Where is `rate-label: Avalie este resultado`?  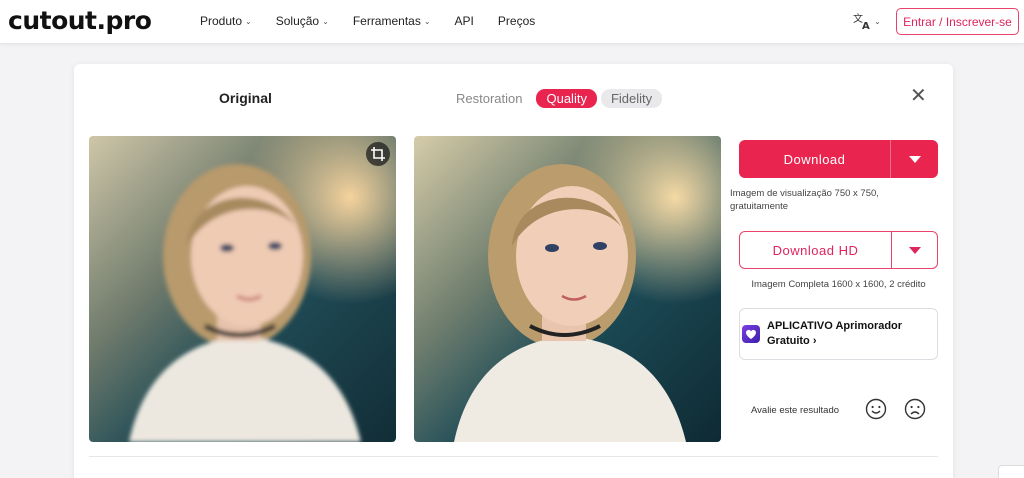 rate-label: Avalie este resultado is located at coordinates (795, 410).